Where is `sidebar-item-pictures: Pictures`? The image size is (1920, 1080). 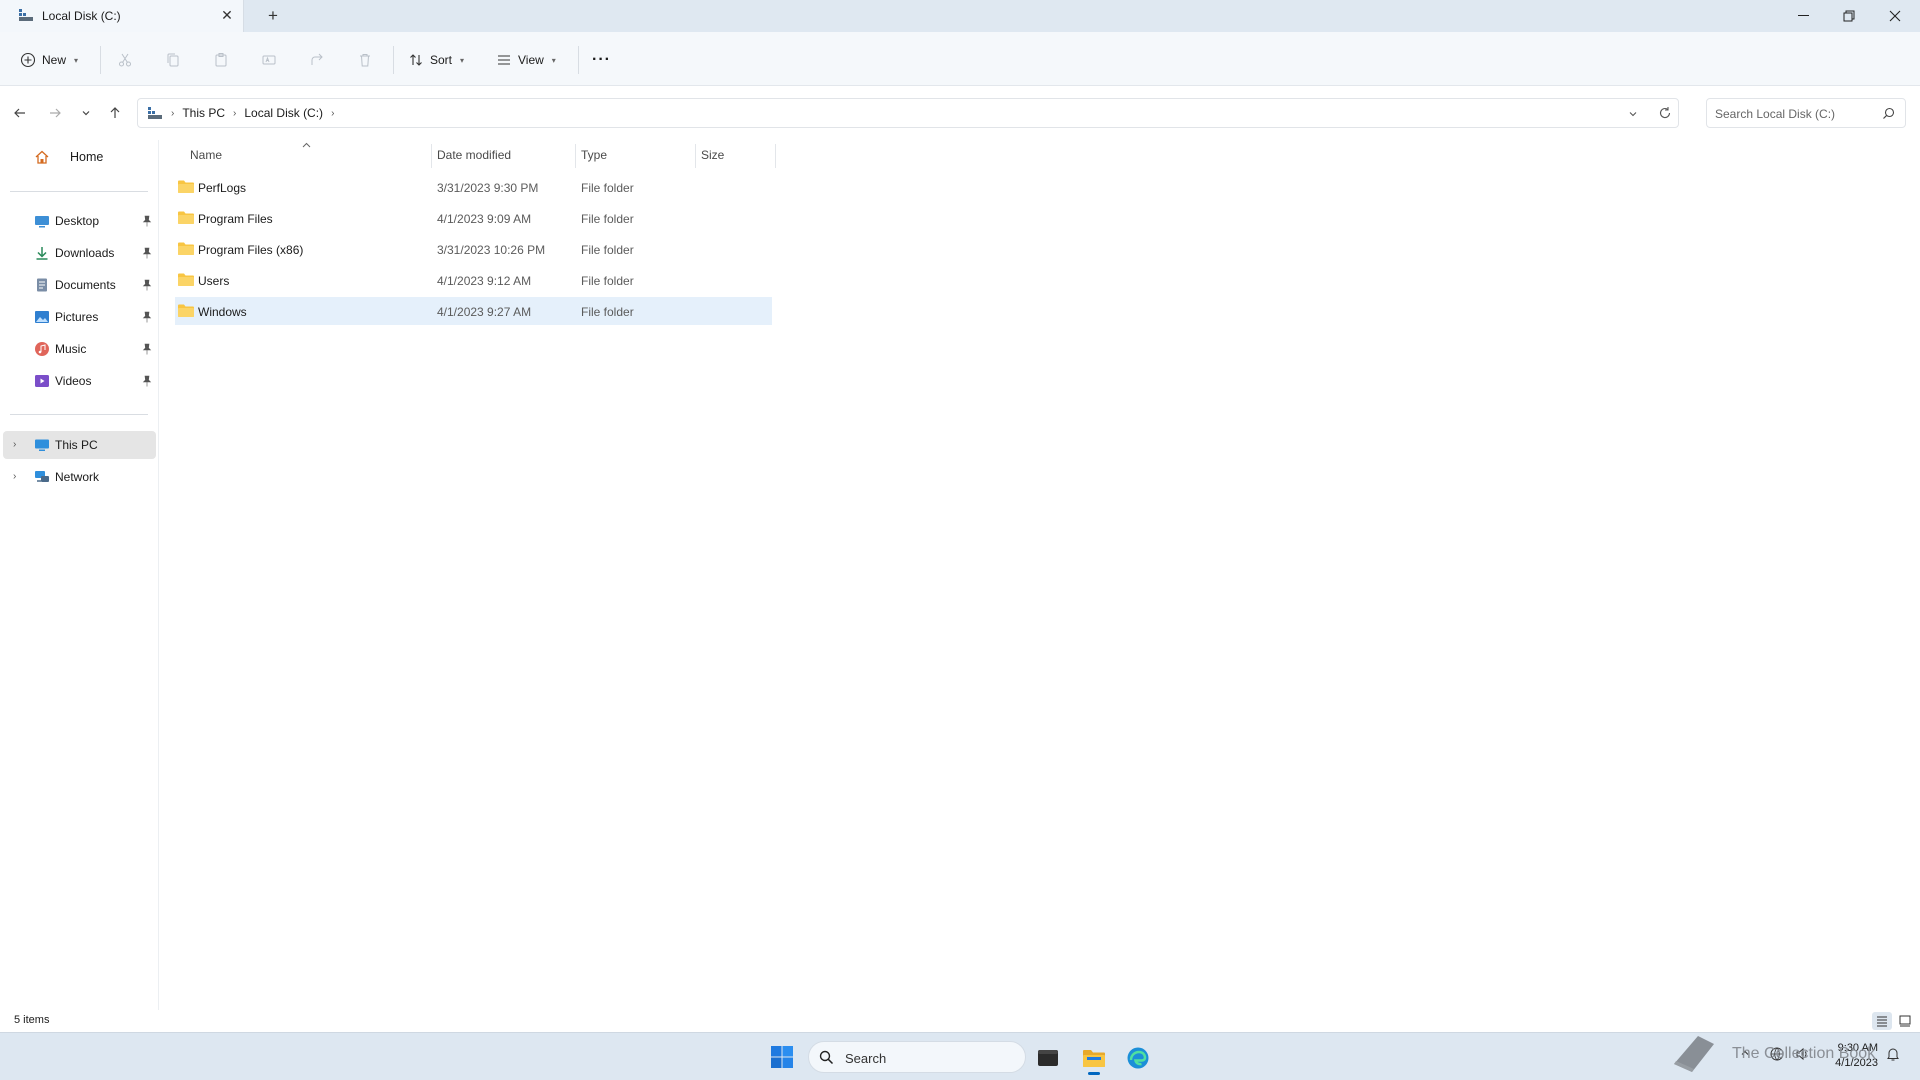 sidebar-item-pictures: Pictures is located at coordinates (83, 317).